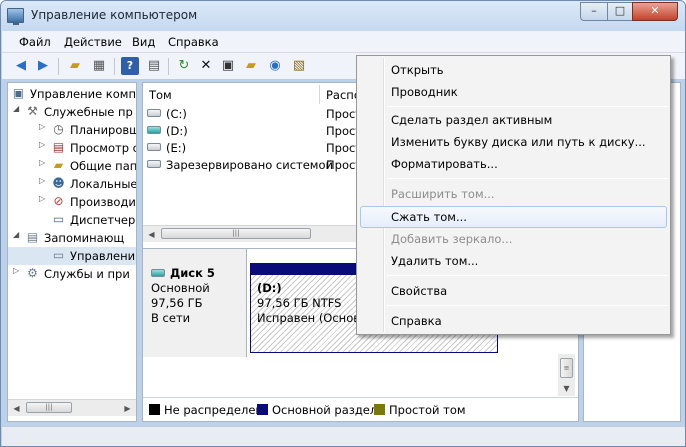  What do you see at coordinates (72, 220) in the screenshot?
I see `tree-item-device-manager: ▭ Диспетчер` at bounding box center [72, 220].